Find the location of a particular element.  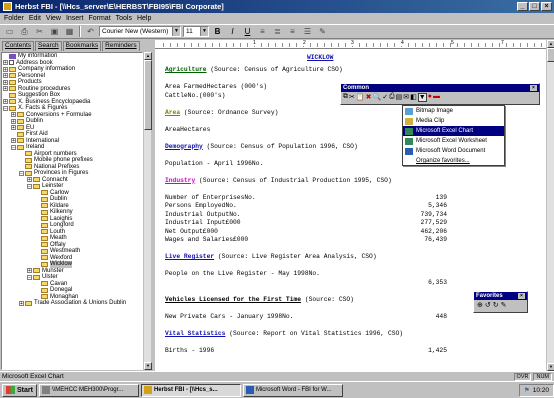

mail-icon: ✉ is located at coordinates (406, 97).